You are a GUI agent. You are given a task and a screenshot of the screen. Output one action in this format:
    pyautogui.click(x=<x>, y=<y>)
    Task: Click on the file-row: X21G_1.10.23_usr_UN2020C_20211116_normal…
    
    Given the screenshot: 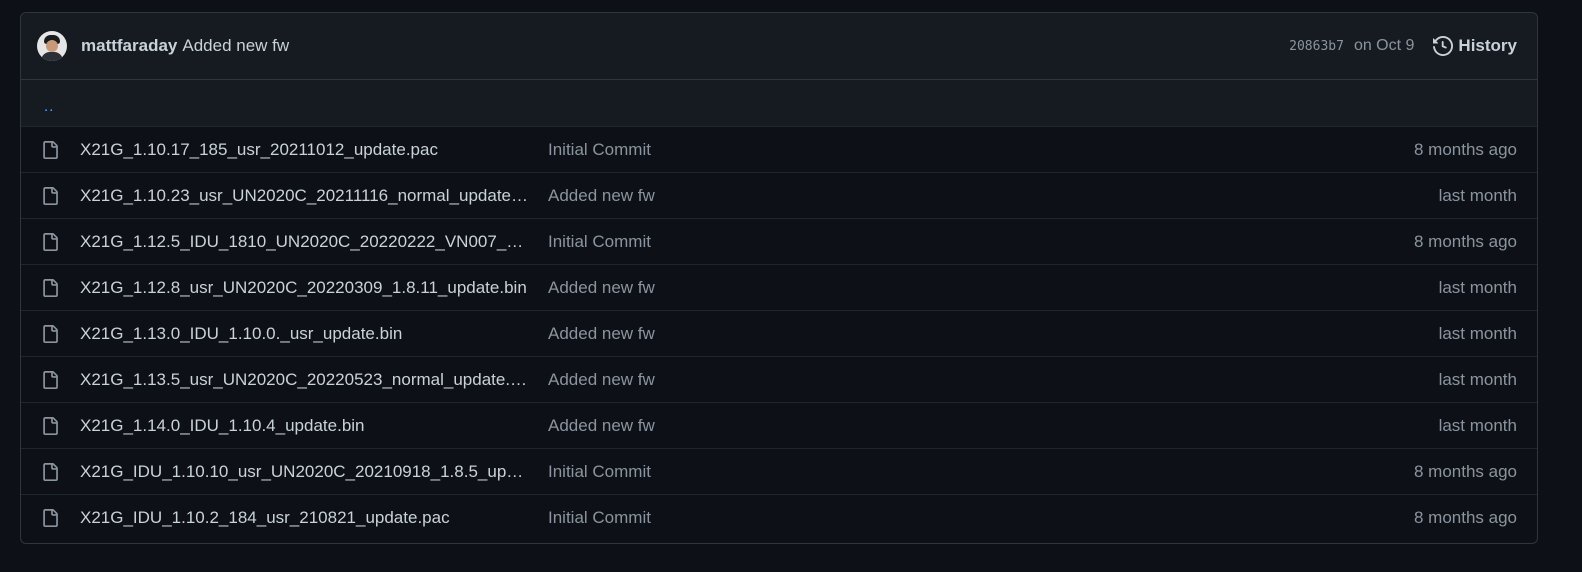 What is the action you would take?
    pyautogui.click(x=779, y=195)
    